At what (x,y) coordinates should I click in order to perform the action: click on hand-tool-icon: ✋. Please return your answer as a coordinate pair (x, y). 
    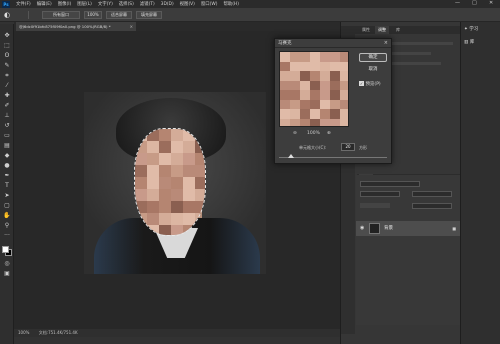
    Looking at the image, I should click on (7, 215).